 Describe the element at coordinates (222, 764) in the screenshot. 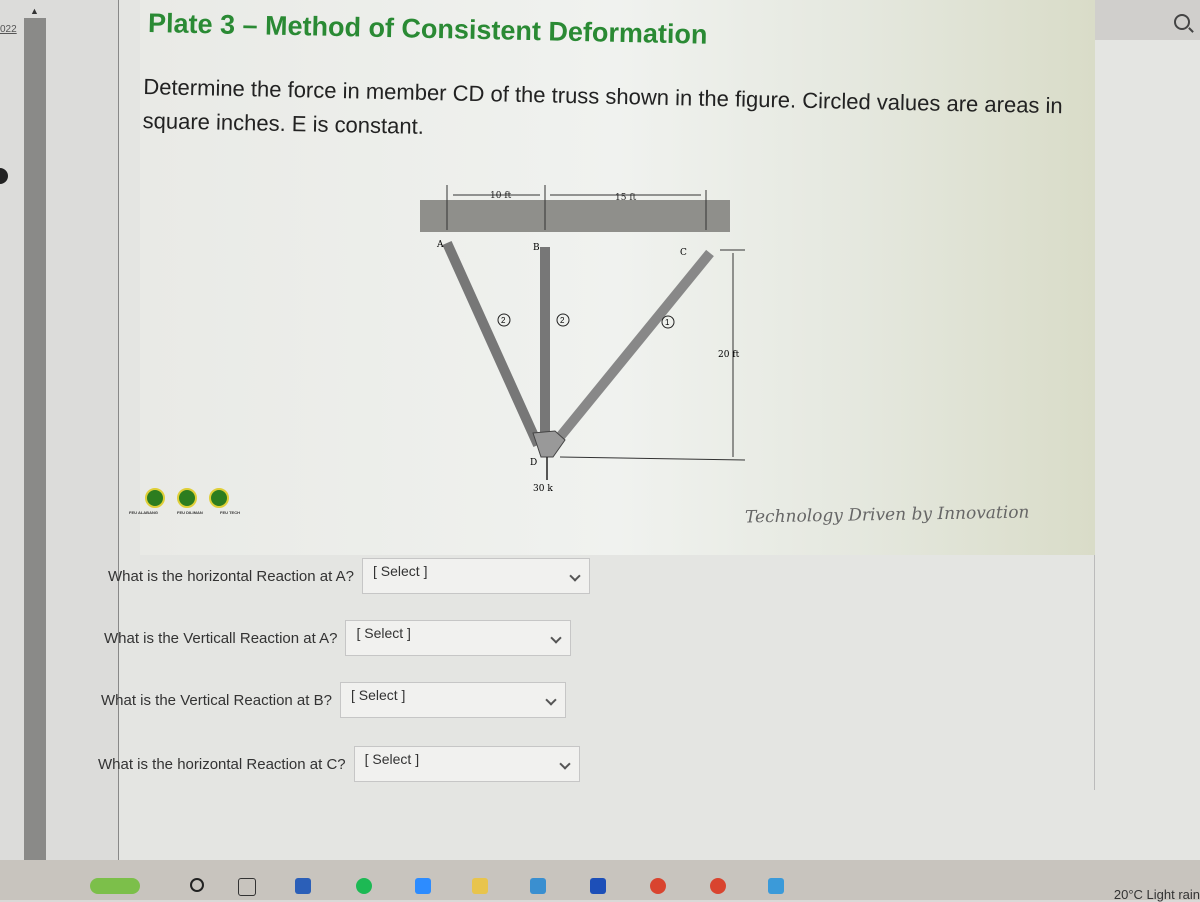

I see `question-label: What is the horizontal Reaction at C?` at that location.